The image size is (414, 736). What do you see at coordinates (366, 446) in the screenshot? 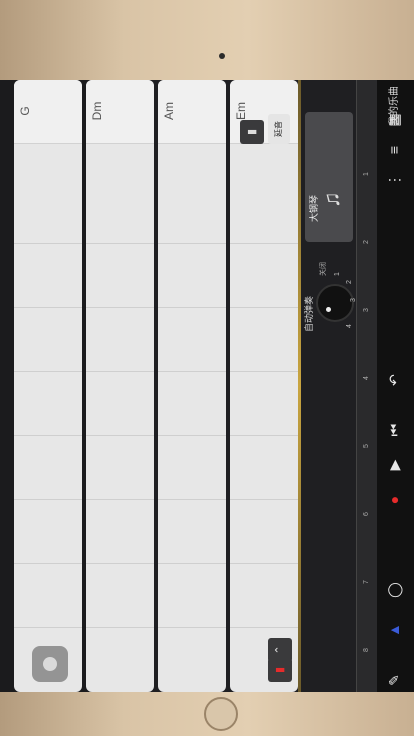
I see `ruler-mark: 5` at bounding box center [366, 446].